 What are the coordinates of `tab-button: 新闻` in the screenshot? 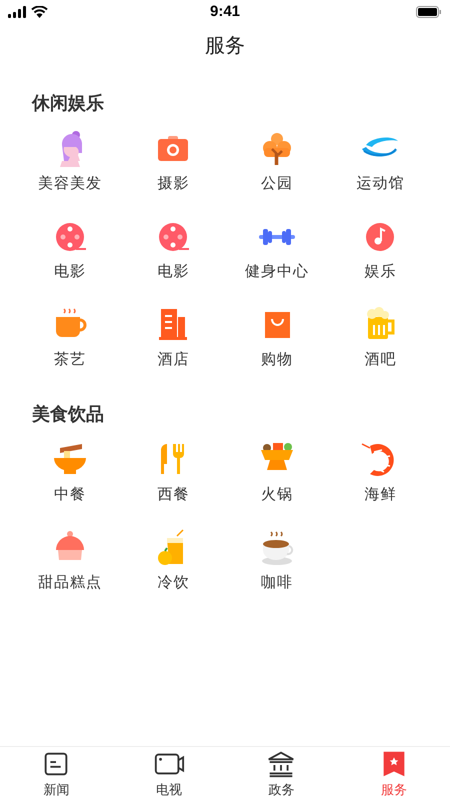 It's located at (56, 773).